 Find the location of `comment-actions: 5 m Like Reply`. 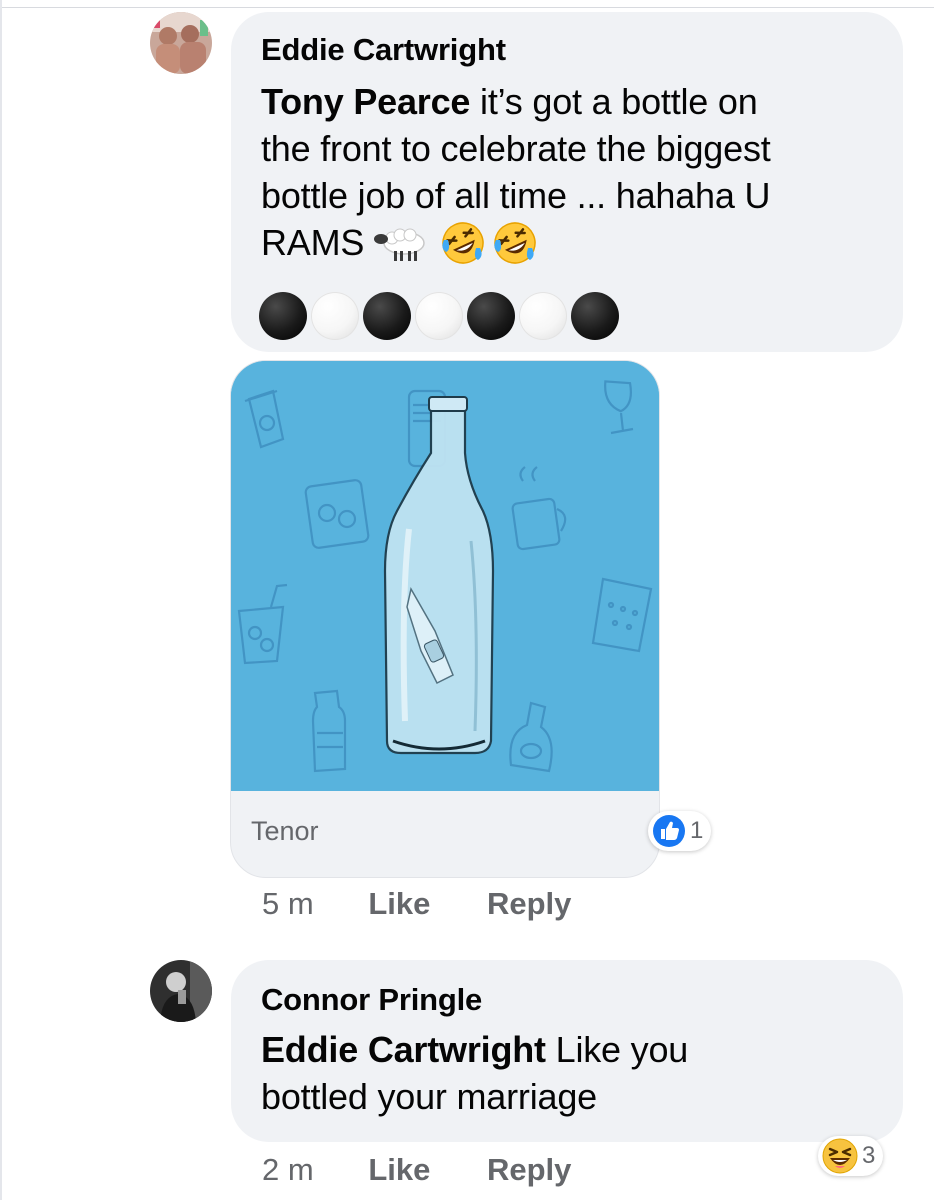

comment-actions: 5 m Like Reply is located at coordinates (416, 904).